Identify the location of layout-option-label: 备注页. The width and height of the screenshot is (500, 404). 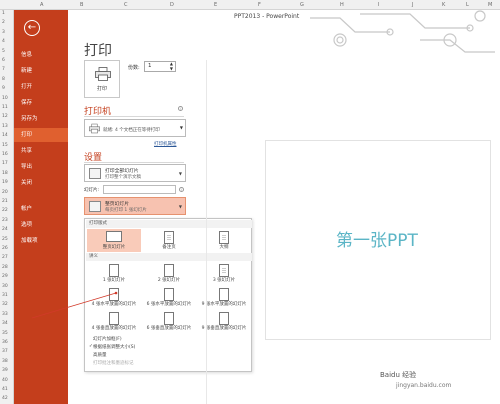
(169, 247).